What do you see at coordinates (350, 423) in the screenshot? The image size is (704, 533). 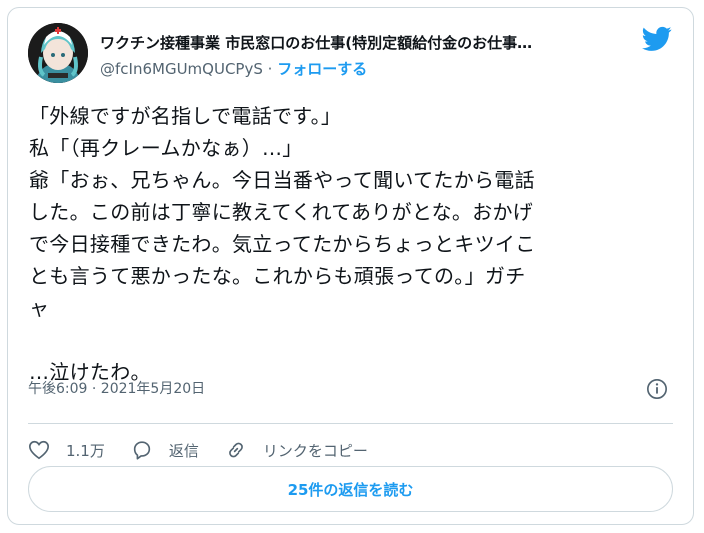 I see `divider` at bounding box center [350, 423].